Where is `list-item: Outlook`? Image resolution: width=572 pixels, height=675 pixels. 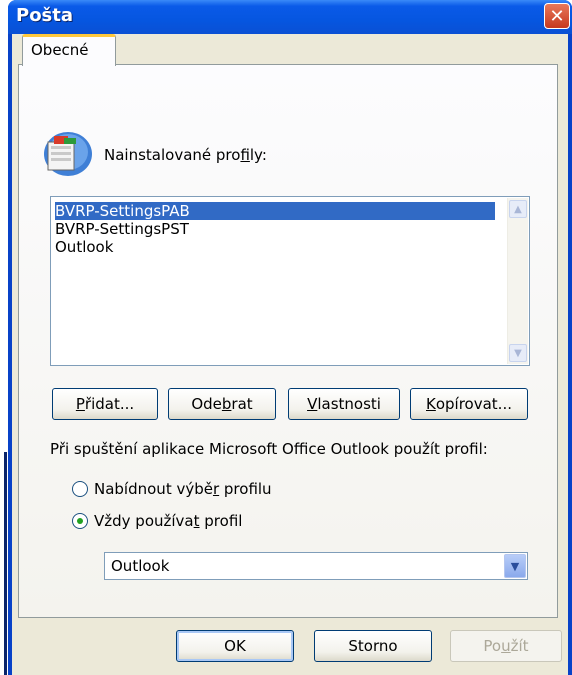 list-item: Outlook is located at coordinates (275, 247).